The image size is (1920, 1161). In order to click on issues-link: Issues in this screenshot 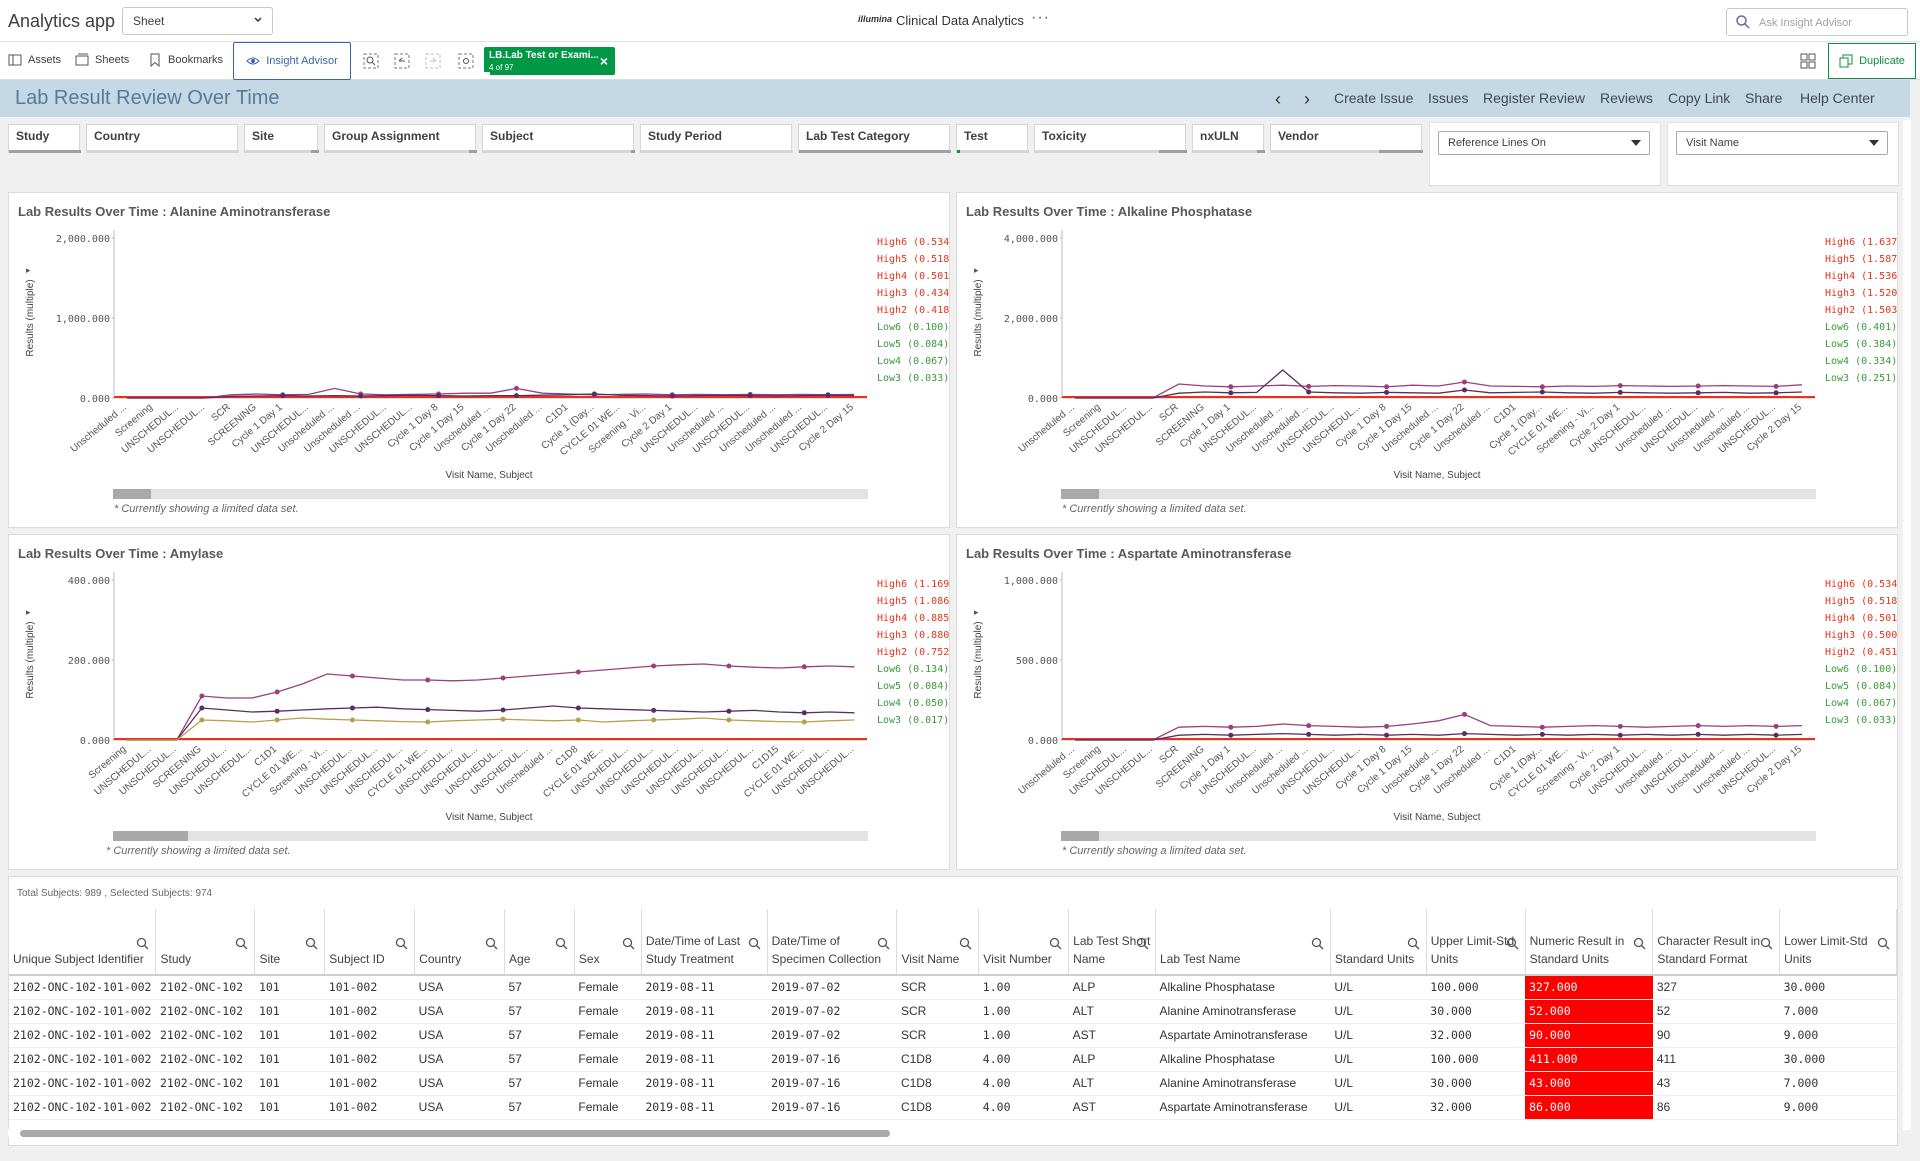, I will do `click(1448, 98)`.